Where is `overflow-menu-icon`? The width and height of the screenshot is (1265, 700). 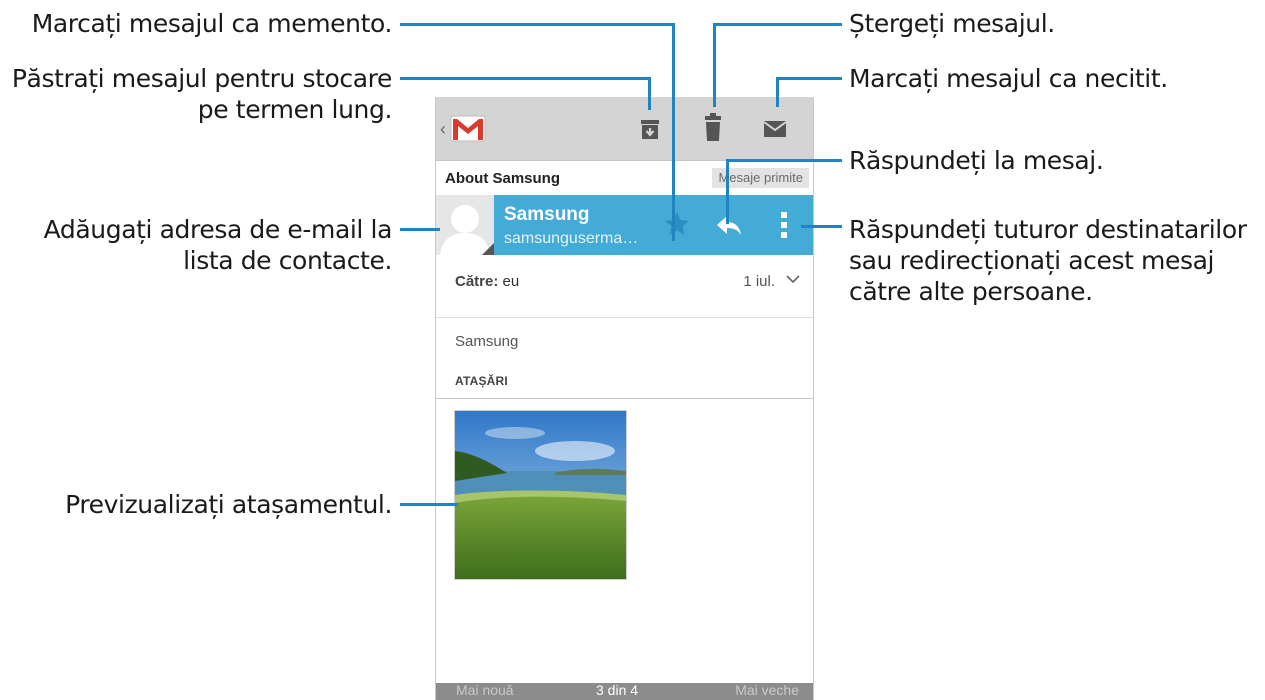
overflow-menu-icon is located at coordinates (784, 225).